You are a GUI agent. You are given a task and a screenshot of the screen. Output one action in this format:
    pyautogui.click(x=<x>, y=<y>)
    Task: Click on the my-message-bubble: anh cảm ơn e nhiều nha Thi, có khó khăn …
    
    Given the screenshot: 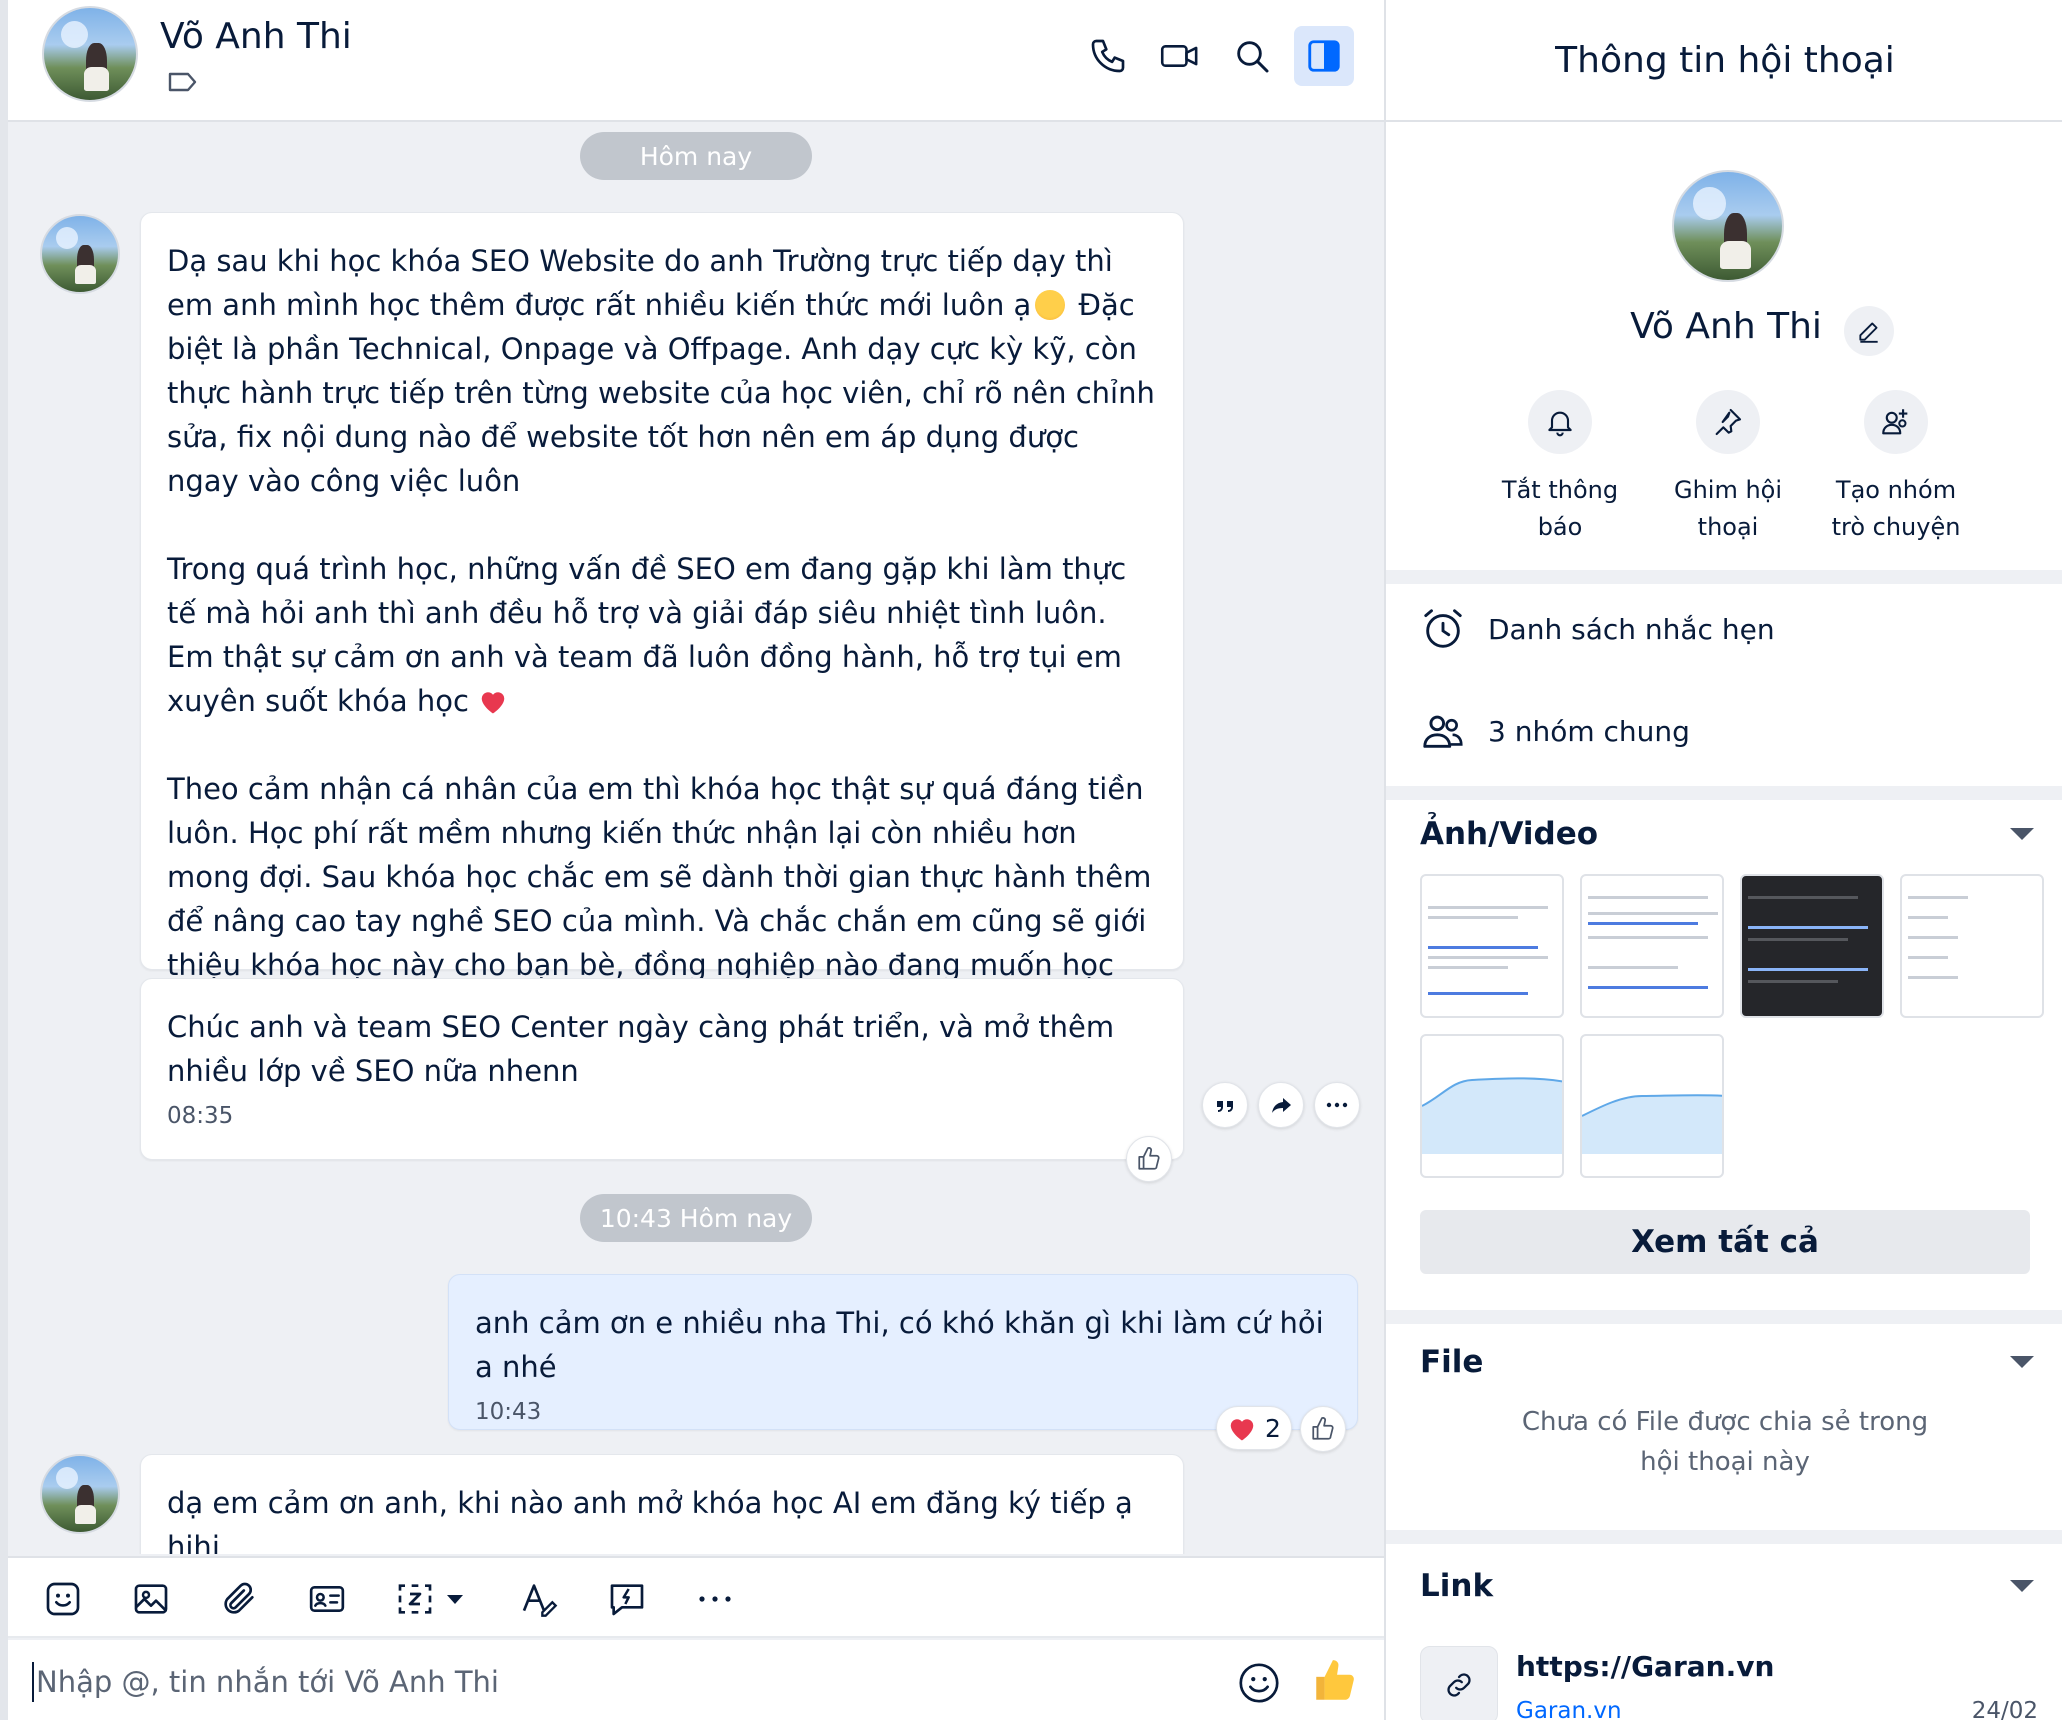 What is the action you would take?
    pyautogui.click(x=903, y=1352)
    